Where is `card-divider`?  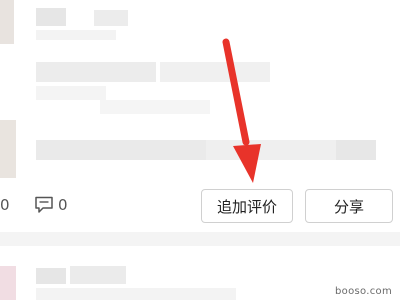
card-divider is located at coordinates (200, 239).